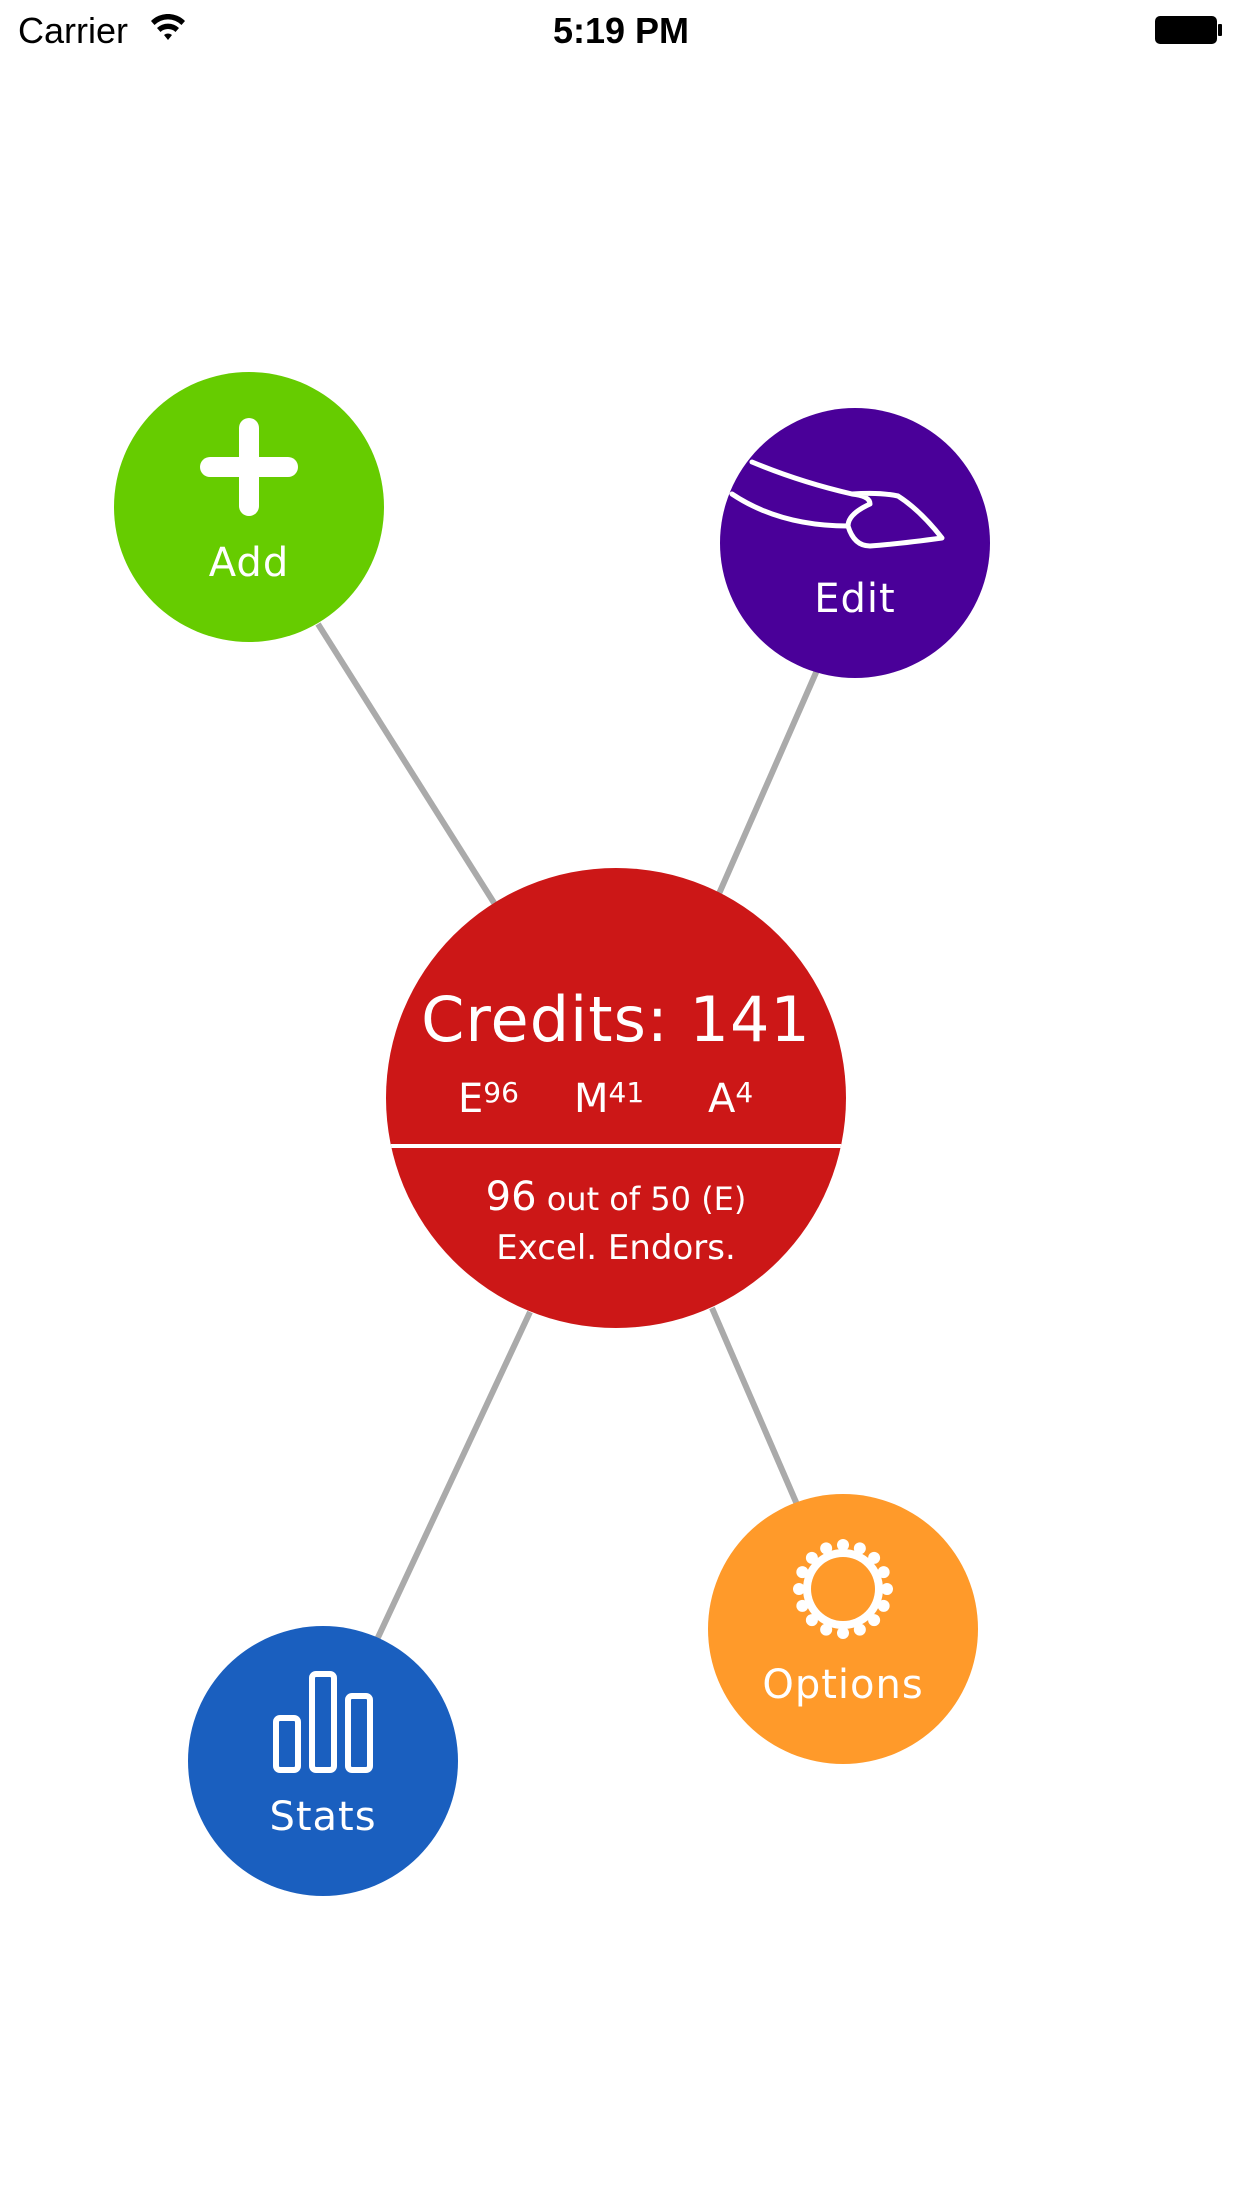 The width and height of the screenshot is (1242, 2208). I want to click on add-button: Add, so click(249, 507).